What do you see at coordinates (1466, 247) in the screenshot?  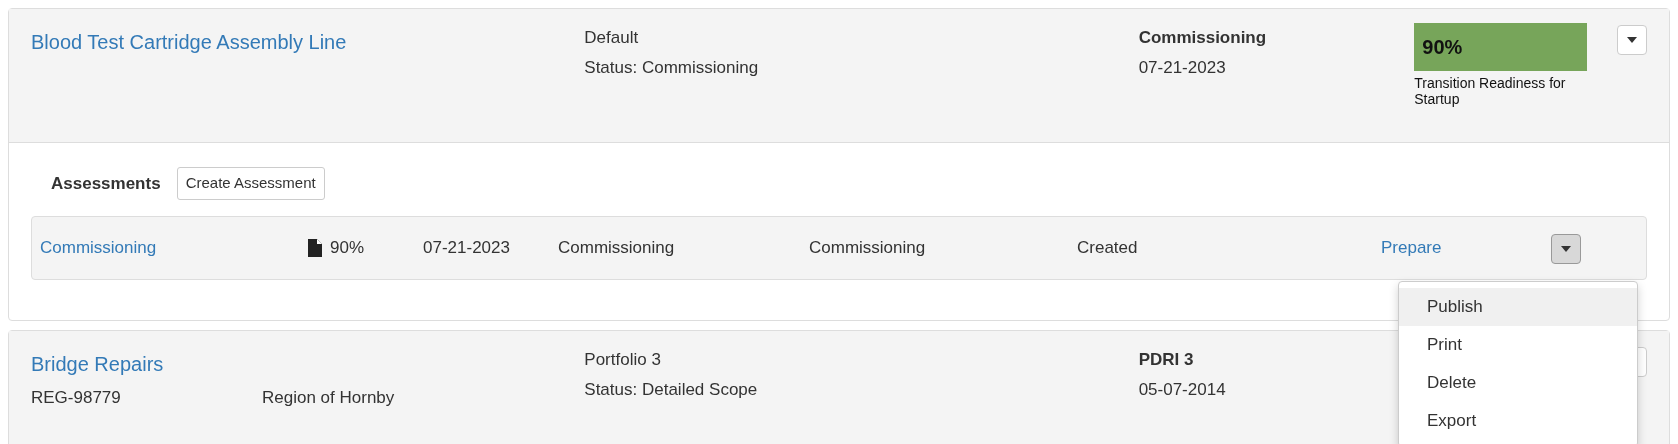 I see `prepare-link: Prepare` at bounding box center [1466, 247].